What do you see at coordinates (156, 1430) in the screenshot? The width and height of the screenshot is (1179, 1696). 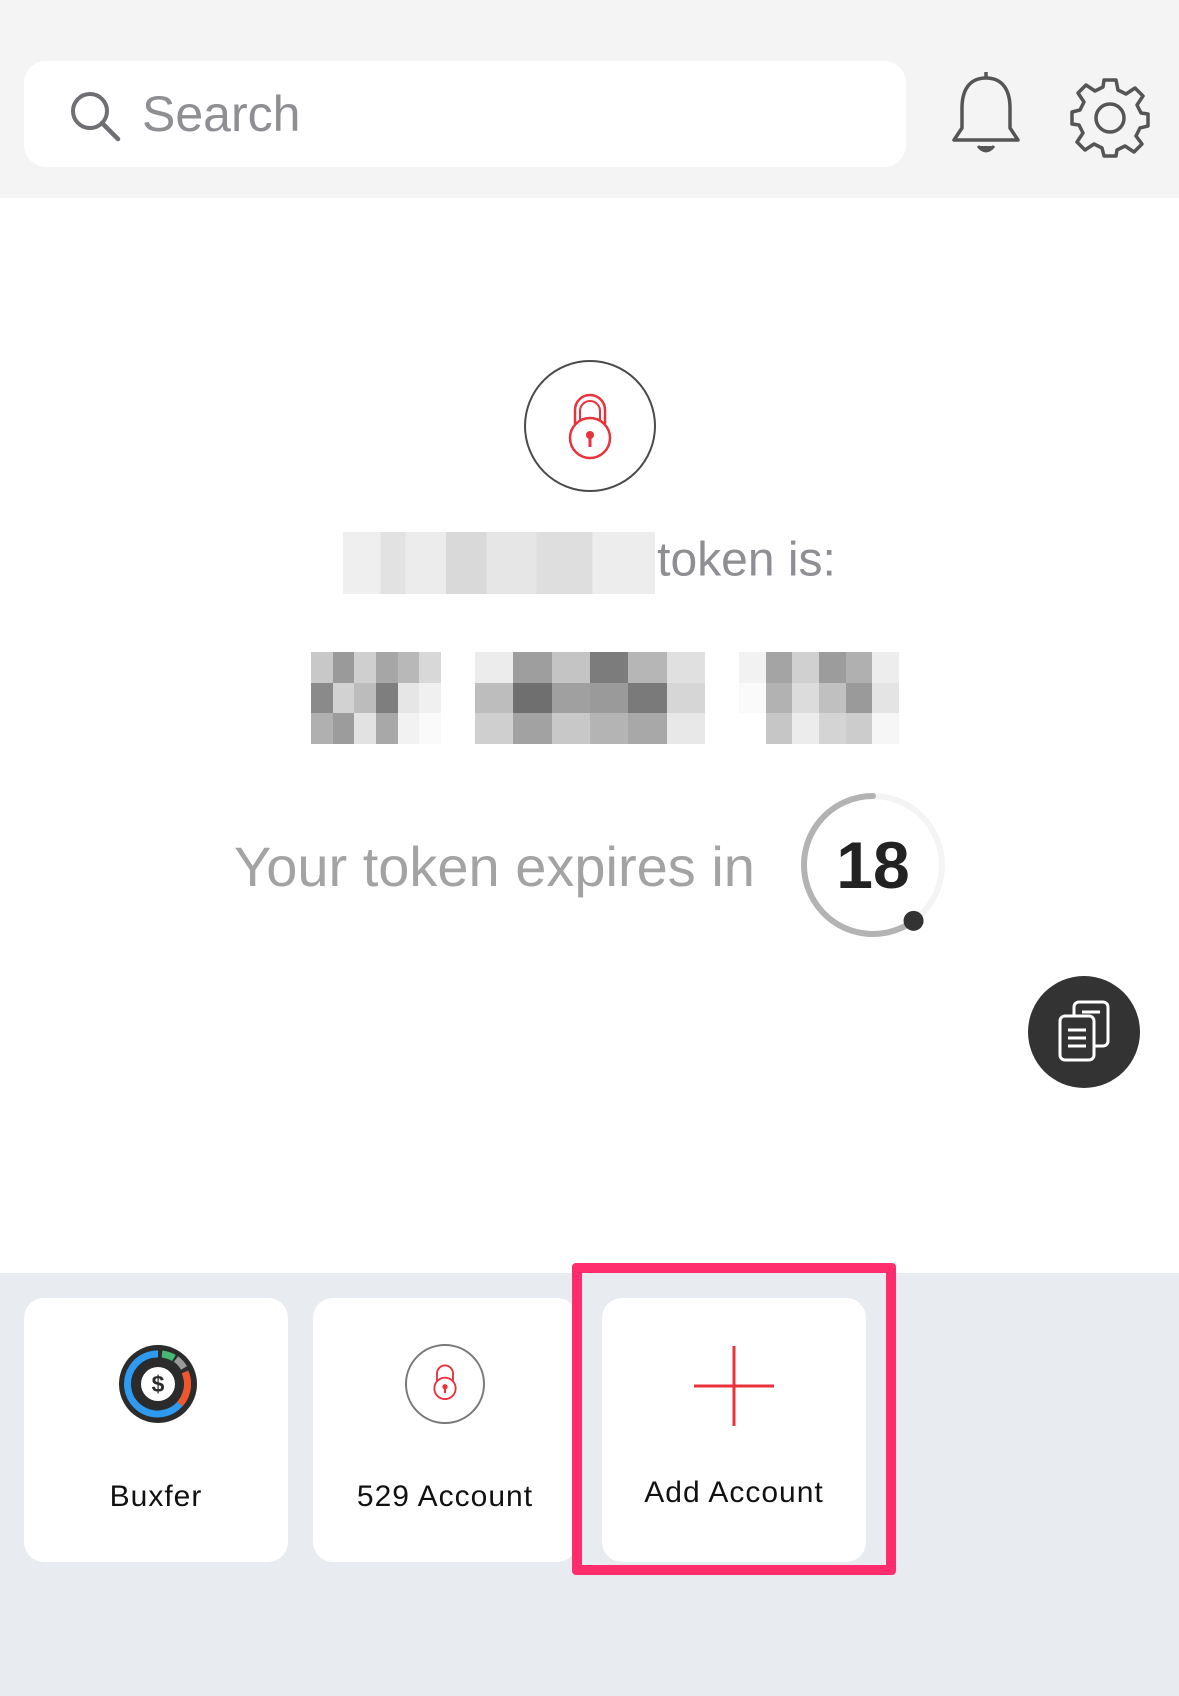 I see `account-tile-buxfer: $ Buxfer` at bounding box center [156, 1430].